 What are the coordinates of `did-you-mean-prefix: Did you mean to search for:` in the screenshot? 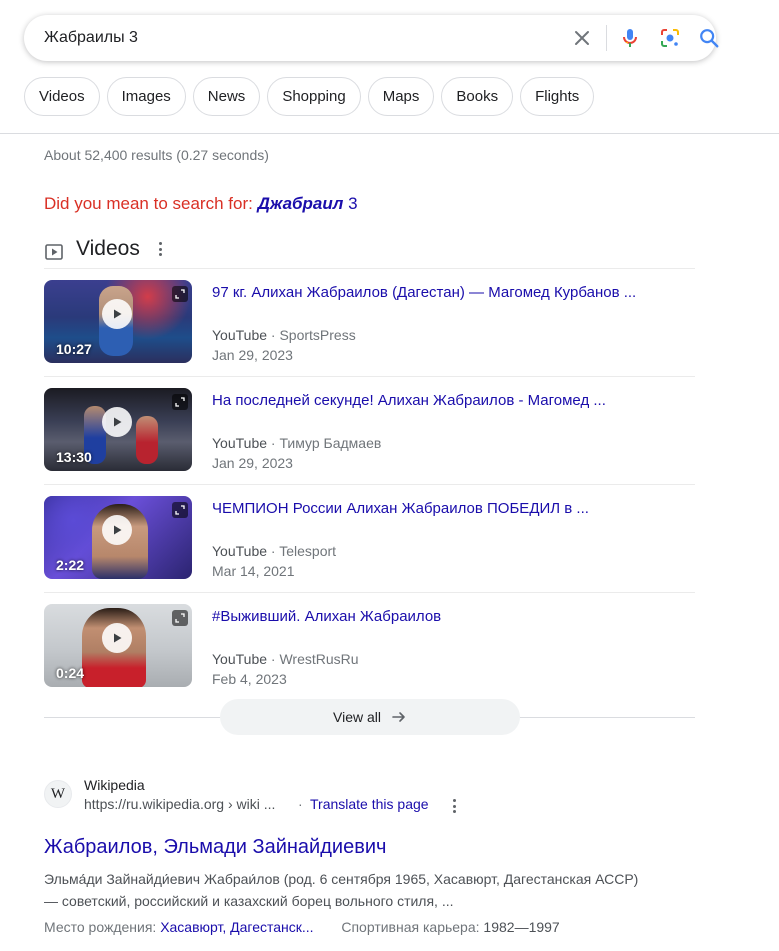 It's located at (148, 203).